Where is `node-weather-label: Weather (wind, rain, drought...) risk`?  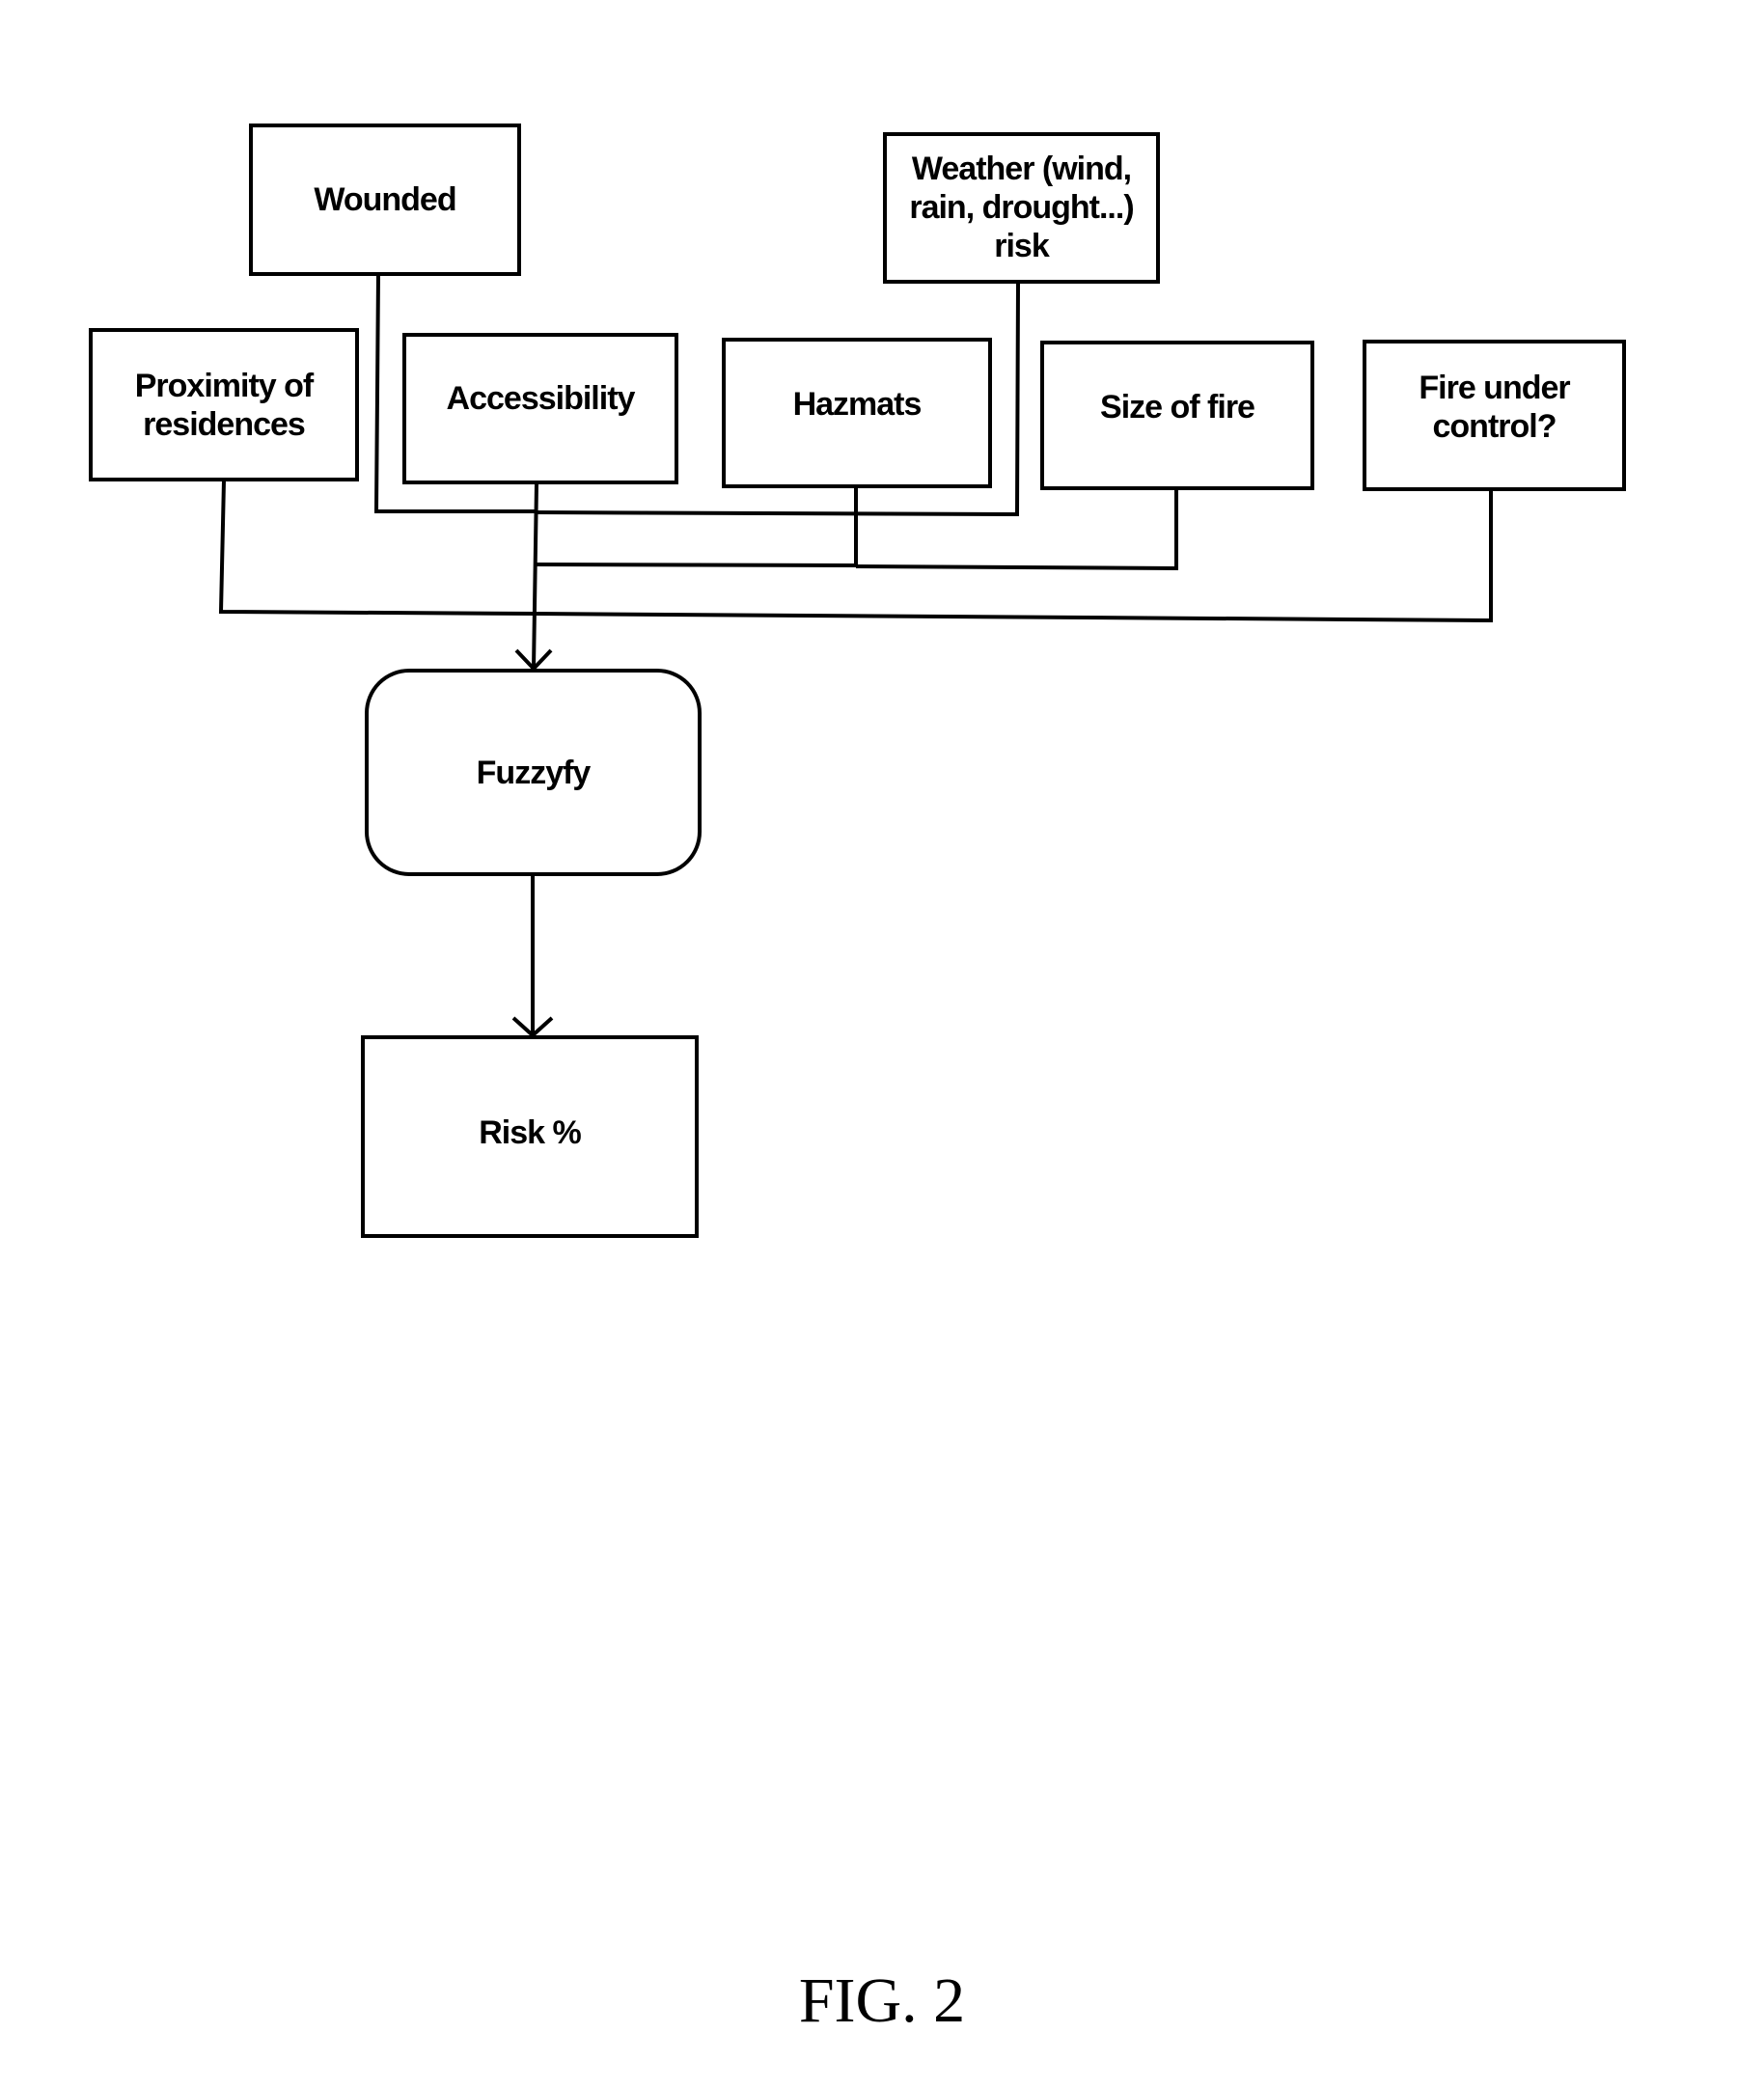 node-weather-label: Weather (wind, rain, drought...) risk is located at coordinates (1021, 207).